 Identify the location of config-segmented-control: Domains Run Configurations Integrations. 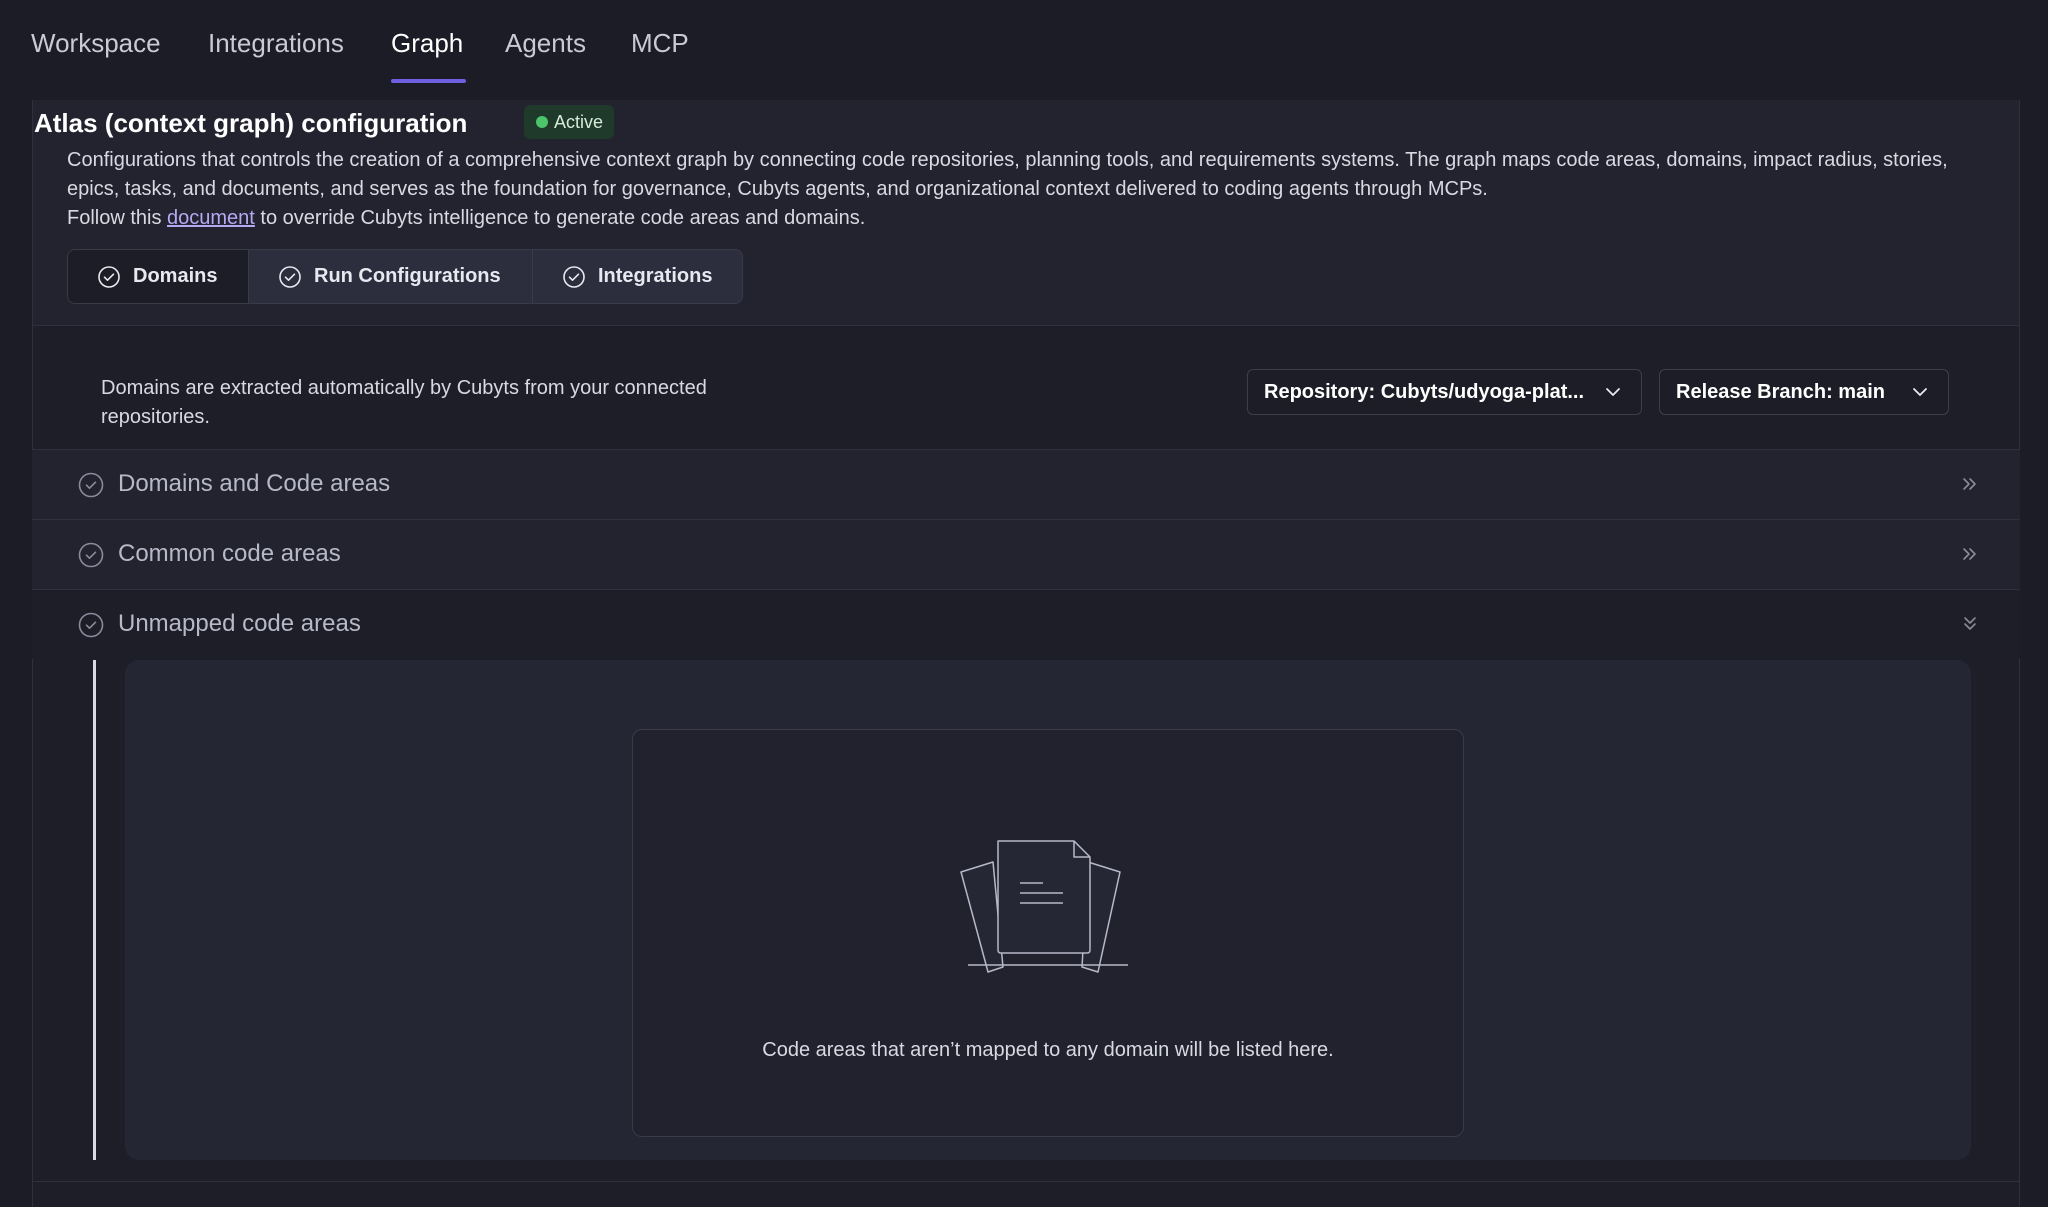
(405, 276).